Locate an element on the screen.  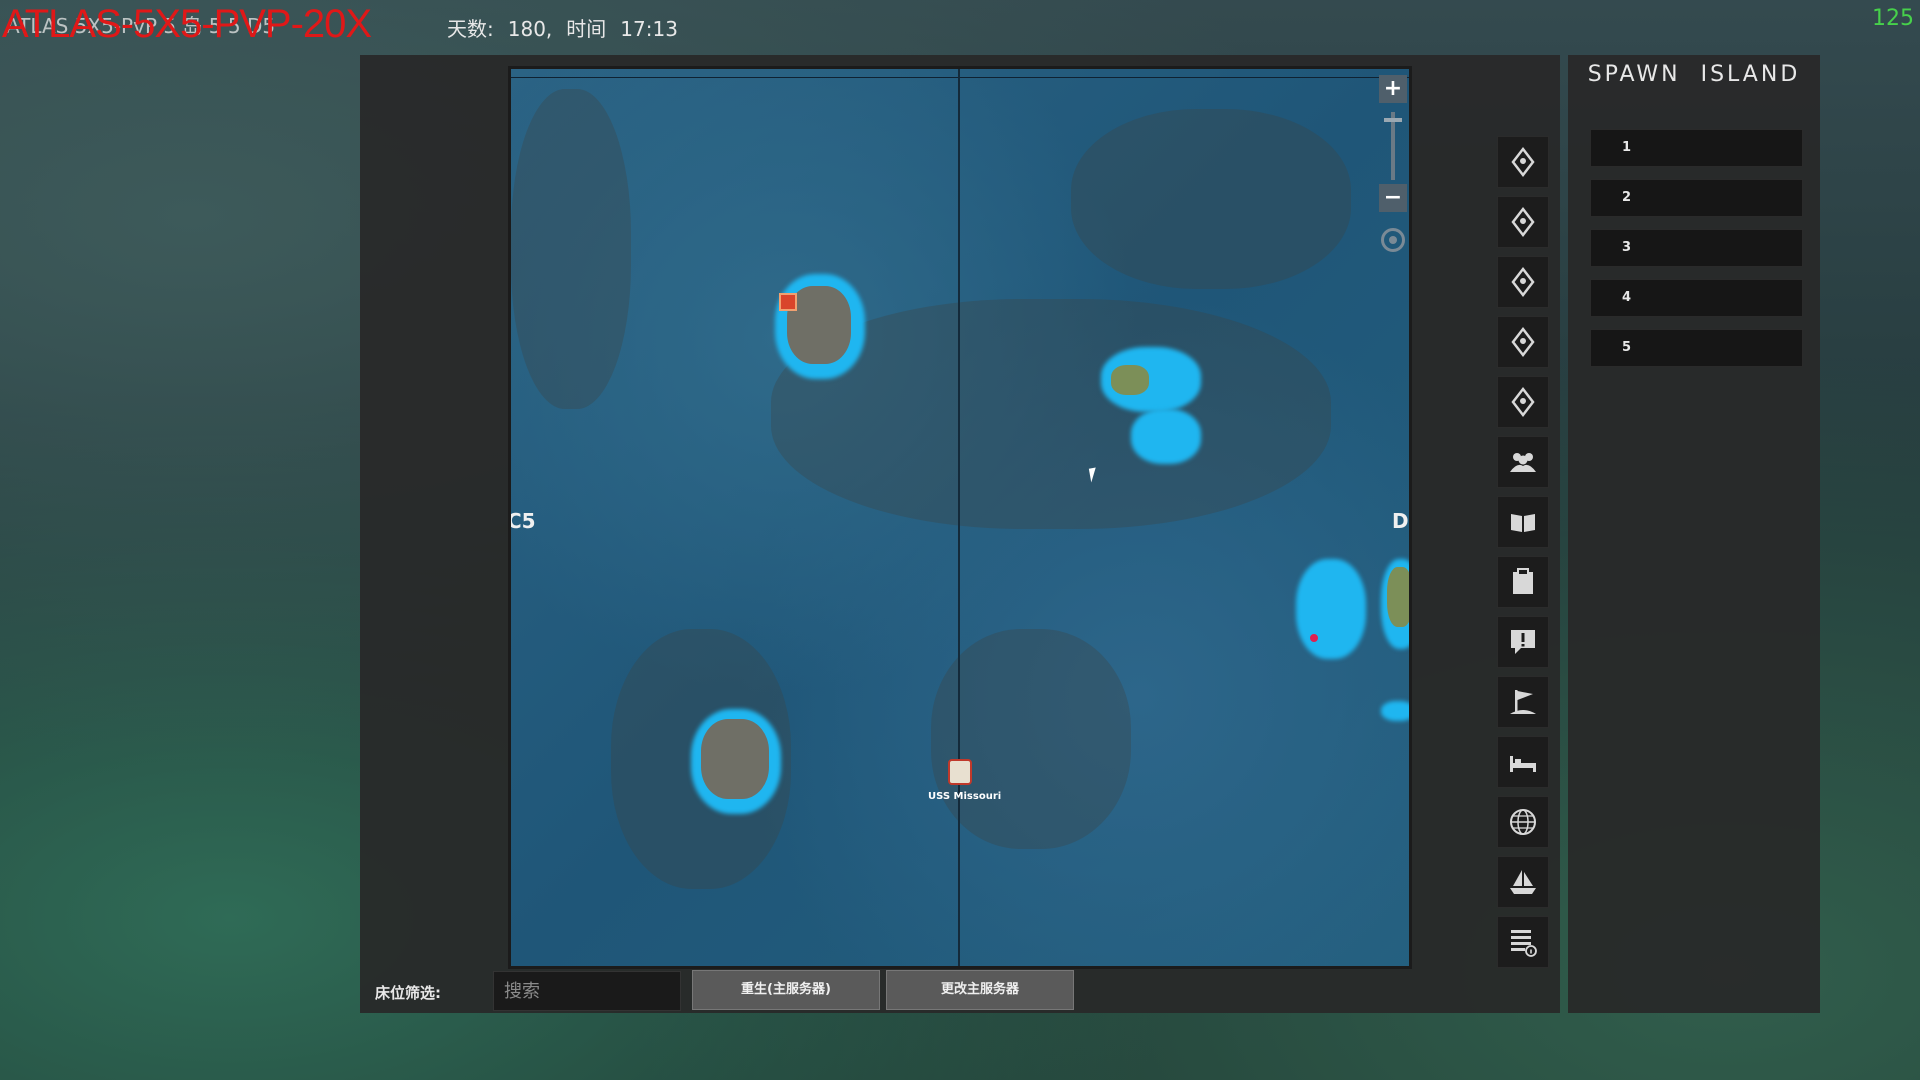
day-time-readout: 天数: 180, 时间 17:13 is located at coordinates (569, 27).